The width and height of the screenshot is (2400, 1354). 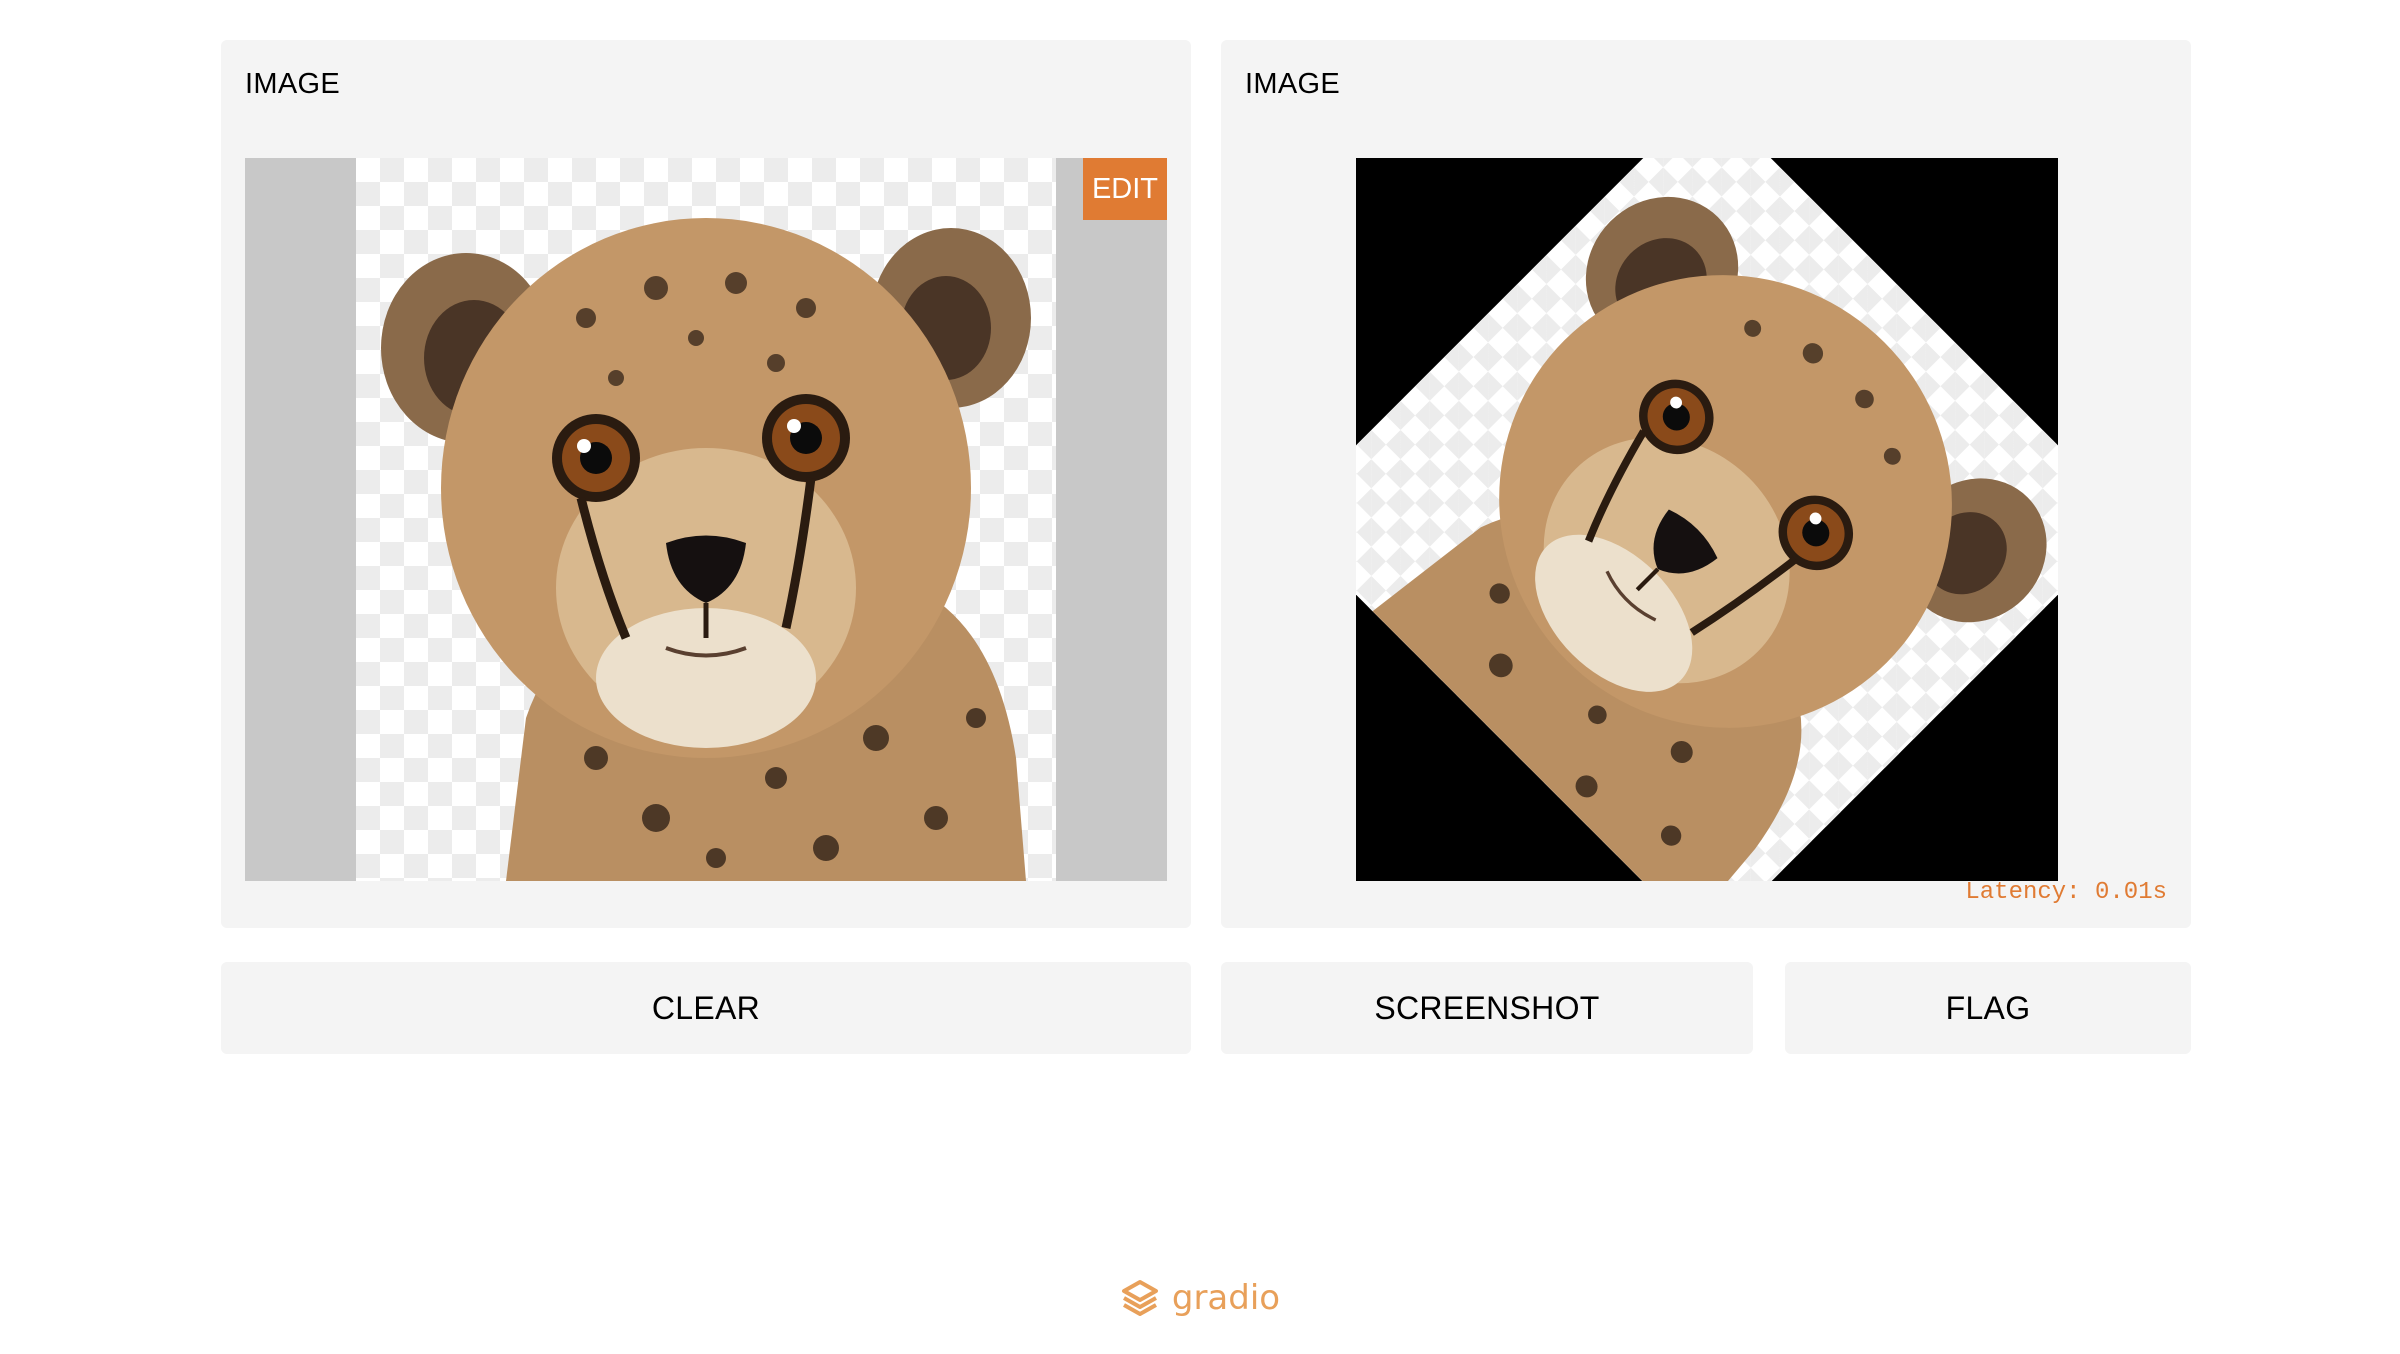 What do you see at coordinates (1226, 1298) in the screenshot?
I see `gradio-brand-text: gradio` at bounding box center [1226, 1298].